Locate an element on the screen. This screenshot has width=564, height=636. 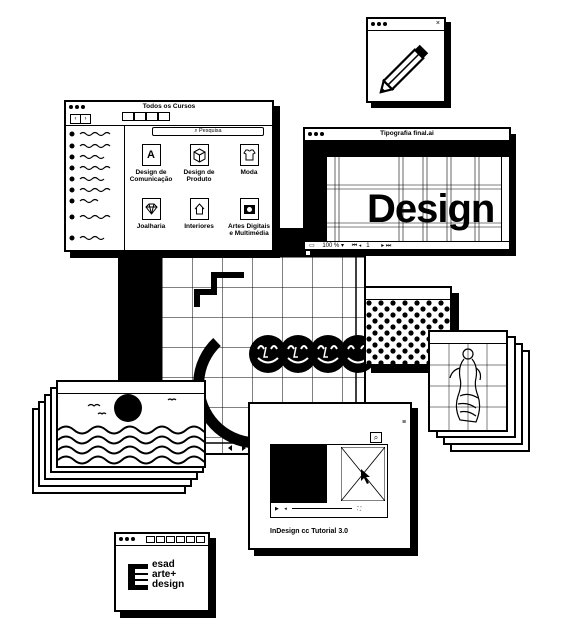
view-icons-button is located at coordinates (128, 116).